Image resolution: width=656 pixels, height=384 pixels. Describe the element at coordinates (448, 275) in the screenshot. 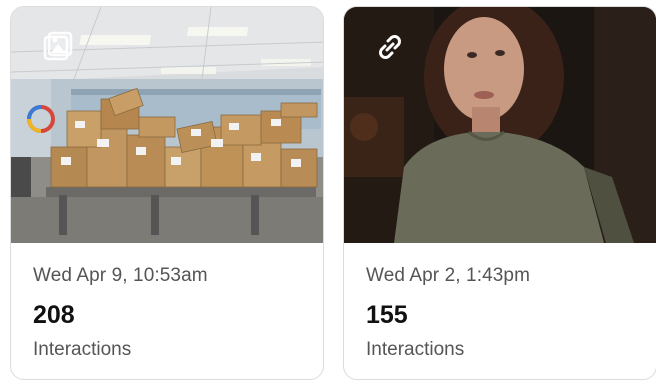

I see `post-date: Wed Apr 2, 1:43pm` at that location.